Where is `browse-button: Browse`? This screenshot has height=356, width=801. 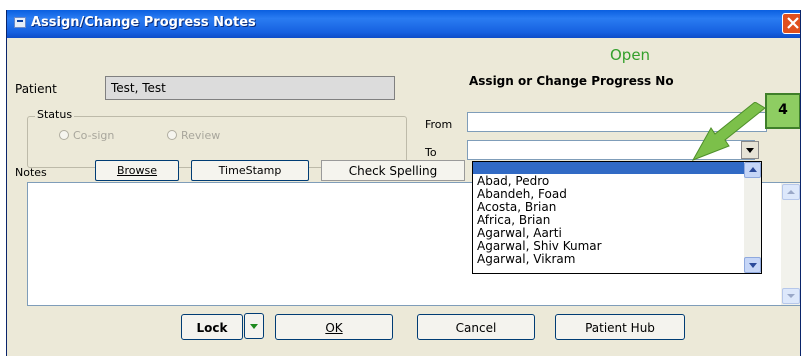
browse-button: Browse is located at coordinates (137, 170).